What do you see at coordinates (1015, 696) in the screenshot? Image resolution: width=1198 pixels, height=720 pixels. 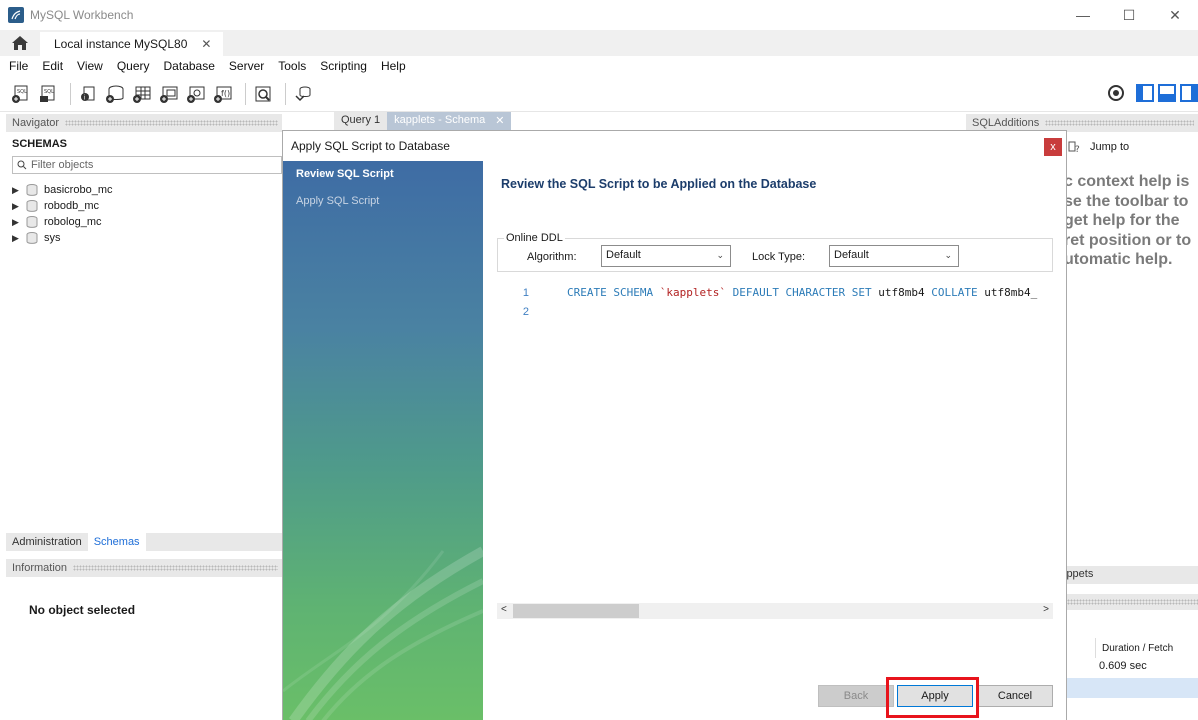 I see `cancel-button: Cancel` at bounding box center [1015, 696].